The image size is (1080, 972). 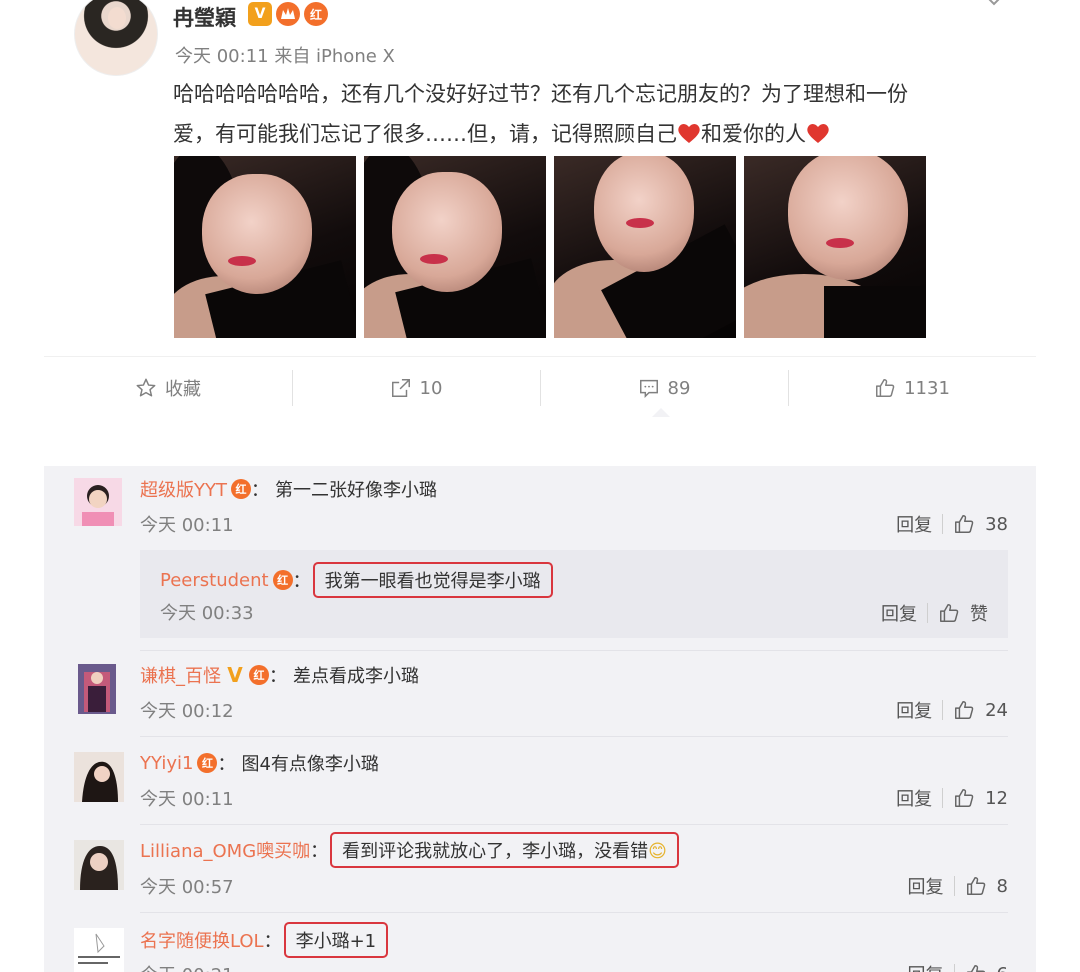 I want to click on comment-time: 今天 00:57, so click(x=187, y=887).